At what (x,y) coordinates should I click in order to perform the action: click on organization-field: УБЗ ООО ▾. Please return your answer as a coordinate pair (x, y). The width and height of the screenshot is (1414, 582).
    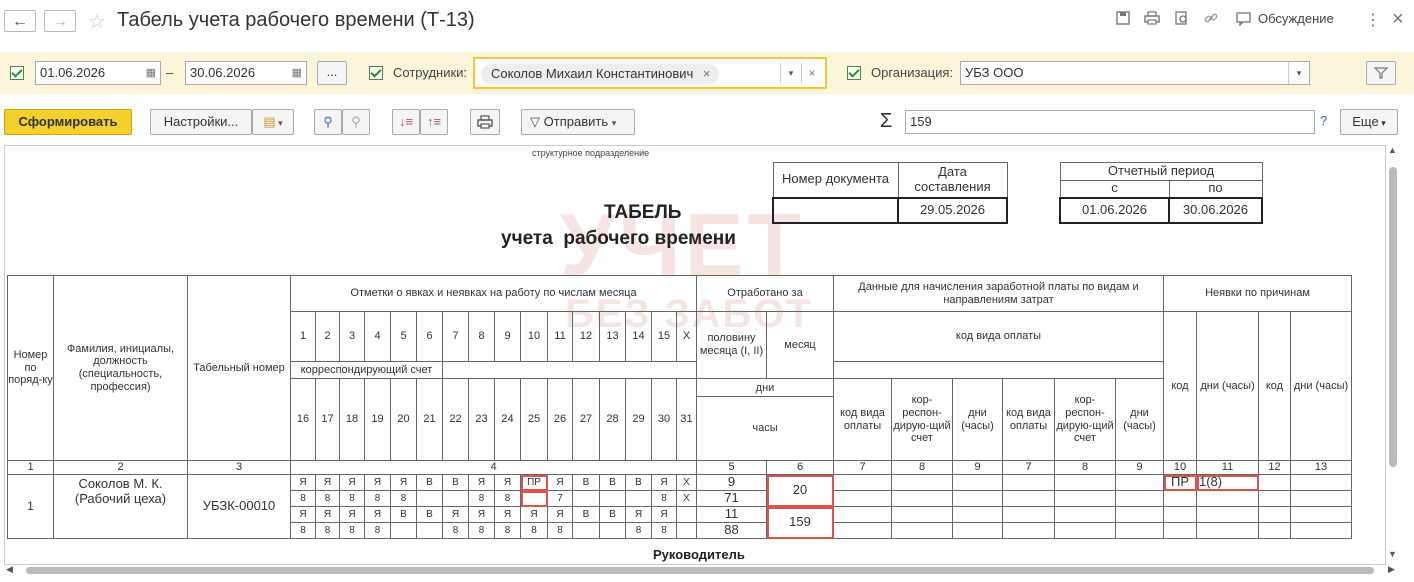
    Looking at the image, I should click on (1135, 73).